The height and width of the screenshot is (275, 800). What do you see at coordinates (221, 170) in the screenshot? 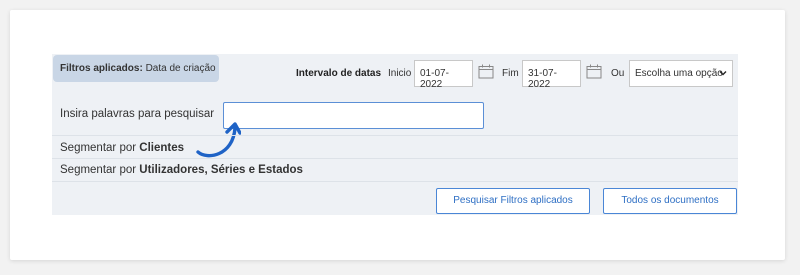
I see `segment-users-label: Utilizadores, Séries e Estados` at bounding box center [221, 170].